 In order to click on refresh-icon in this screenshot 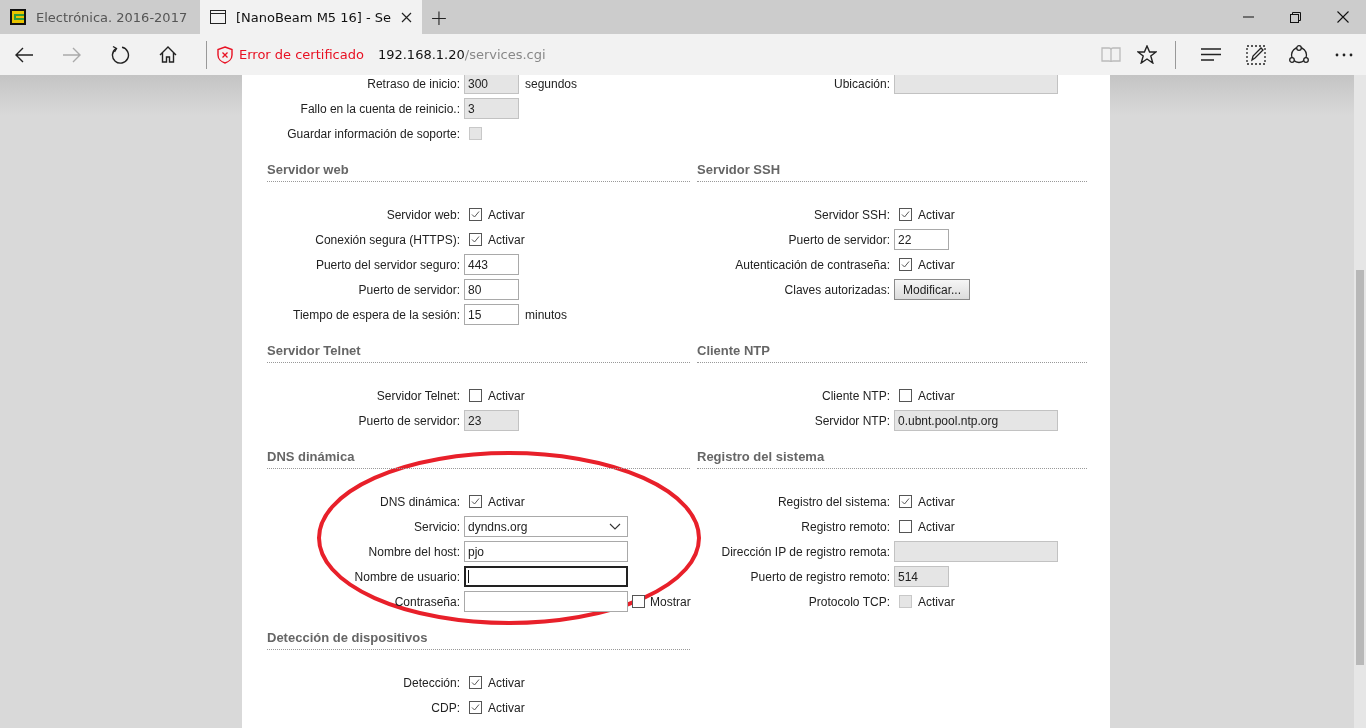, I will do `click(120, 54)`.